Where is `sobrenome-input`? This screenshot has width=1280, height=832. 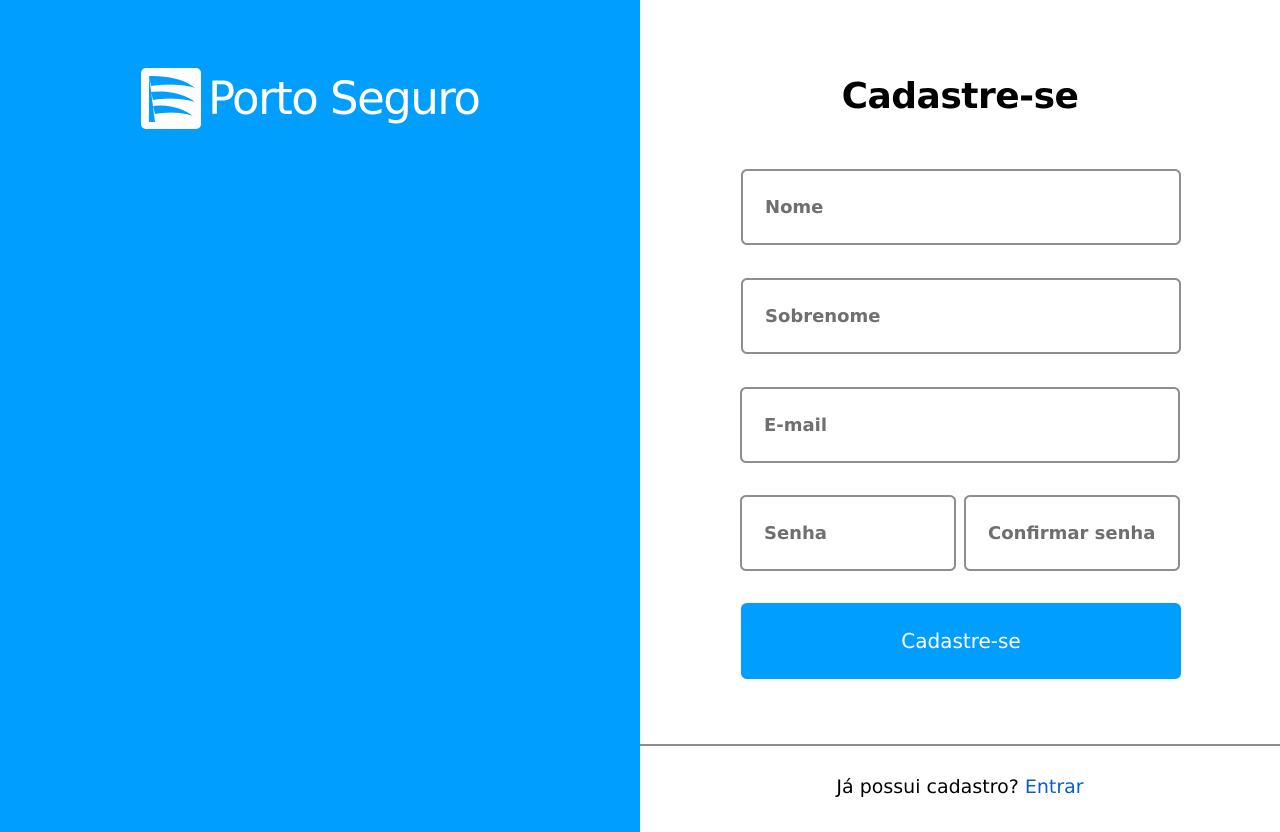 sobrenome-input is located at coordinates (972, 316).